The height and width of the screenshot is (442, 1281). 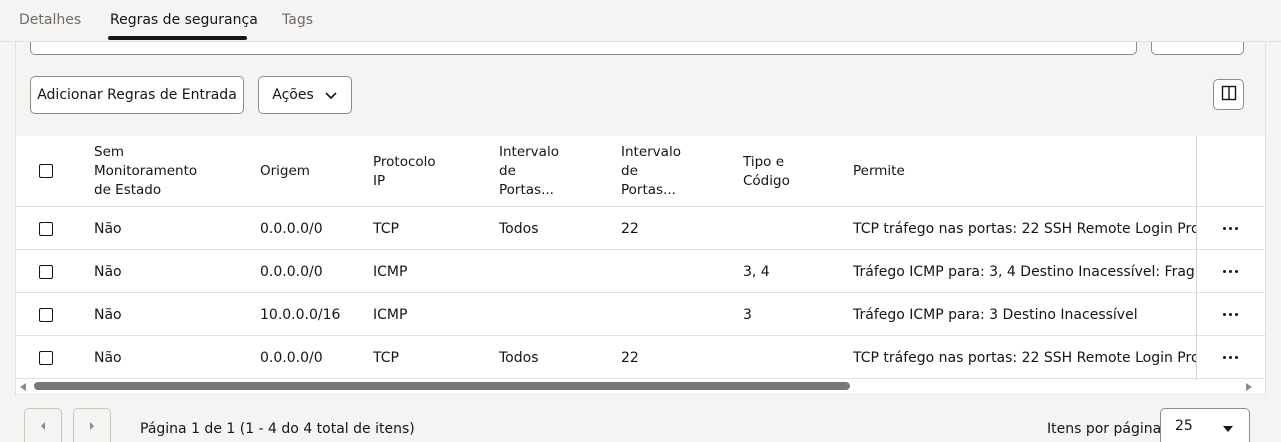 I want to click on active-tab-indicator, so click(x=177, y=38).